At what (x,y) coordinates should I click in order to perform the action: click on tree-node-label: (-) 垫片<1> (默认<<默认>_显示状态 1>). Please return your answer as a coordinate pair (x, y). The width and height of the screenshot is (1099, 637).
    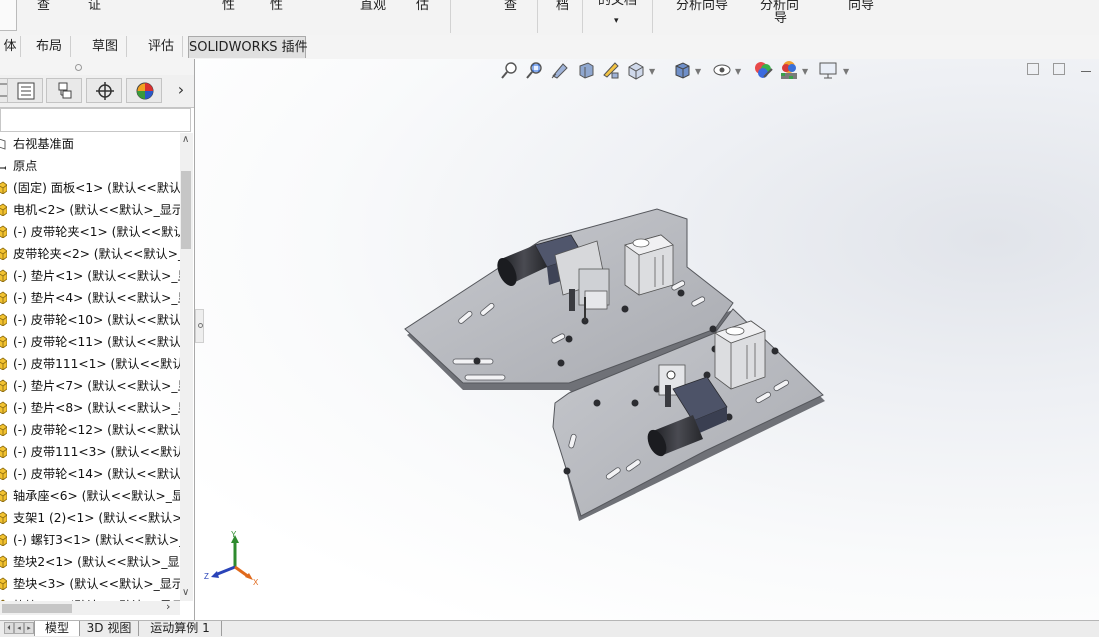
    Looking at the image, I should click on (96, 276).